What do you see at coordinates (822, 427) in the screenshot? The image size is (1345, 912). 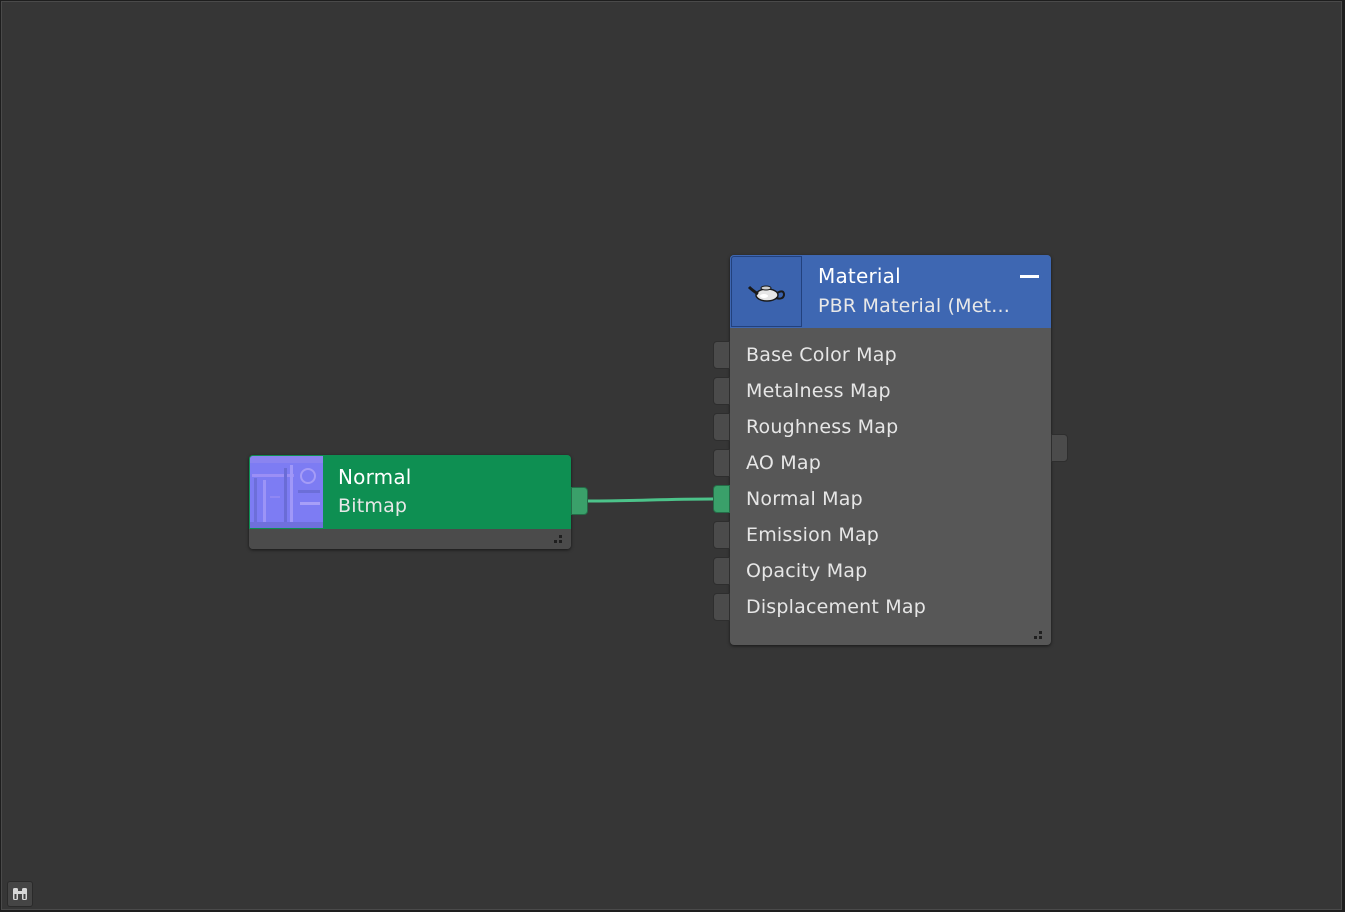 I see `input-label-roughness-map: Roughness Map` at bounding box center [822, 427].